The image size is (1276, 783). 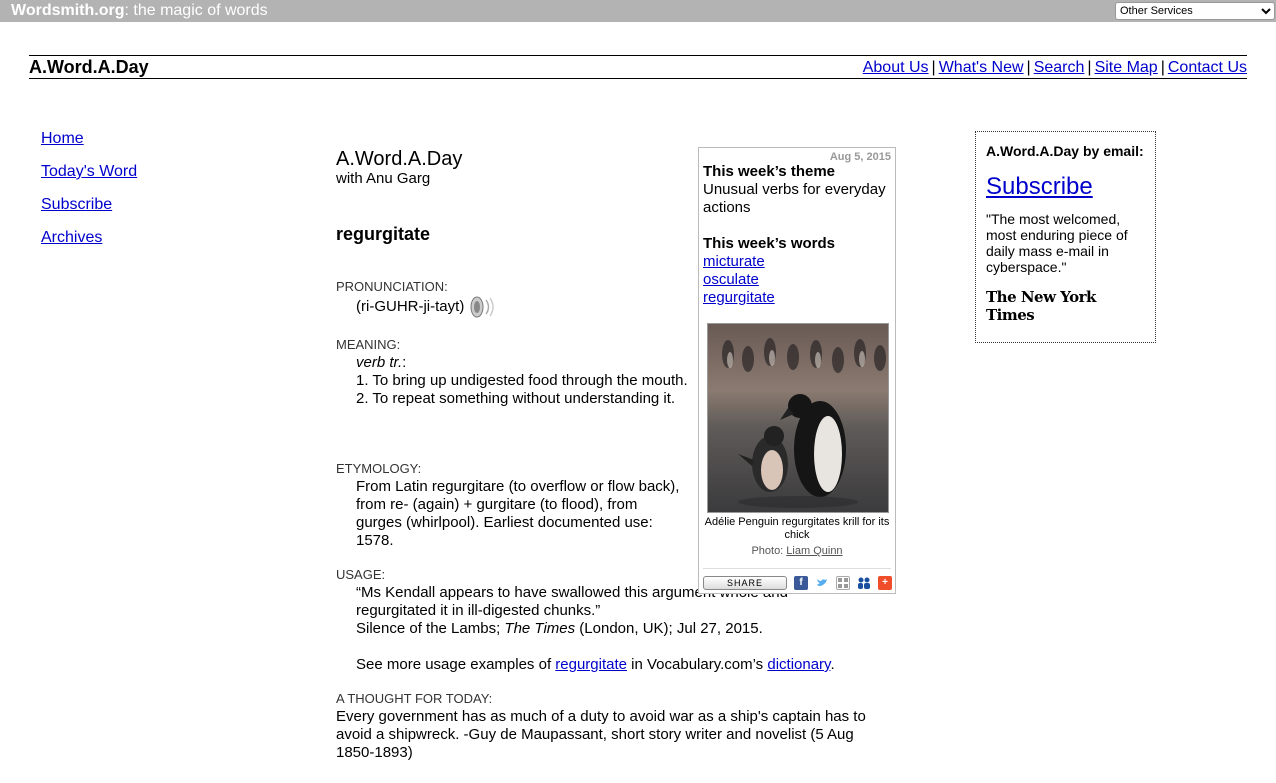 What do you see at coordinates (89, 211) in the screenshot?
I see `leftnav-subscribe: Subscribe` at bounding box center [89, 211].